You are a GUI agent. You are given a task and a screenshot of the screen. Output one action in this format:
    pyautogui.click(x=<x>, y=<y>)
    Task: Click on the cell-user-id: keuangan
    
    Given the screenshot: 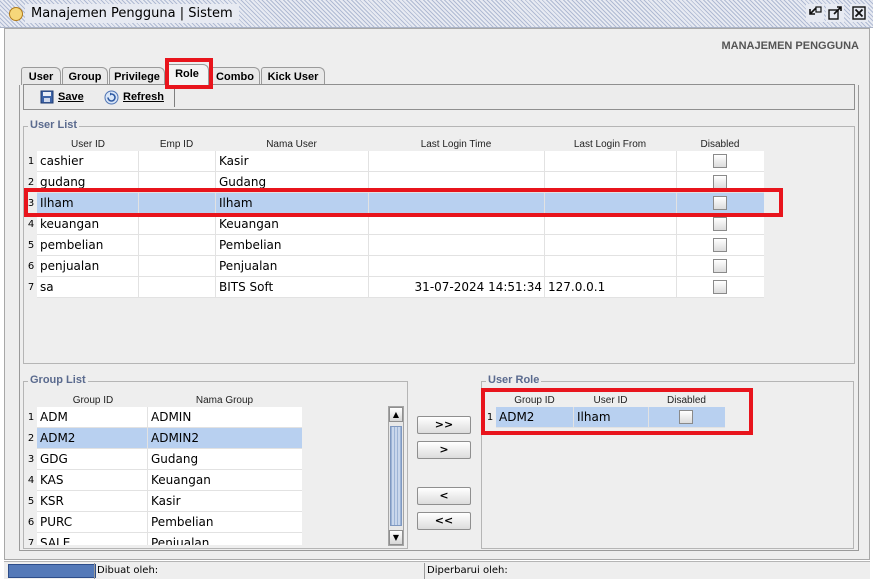 What is the action you would take?
    pyautogui.click(x=70, y=224)
    